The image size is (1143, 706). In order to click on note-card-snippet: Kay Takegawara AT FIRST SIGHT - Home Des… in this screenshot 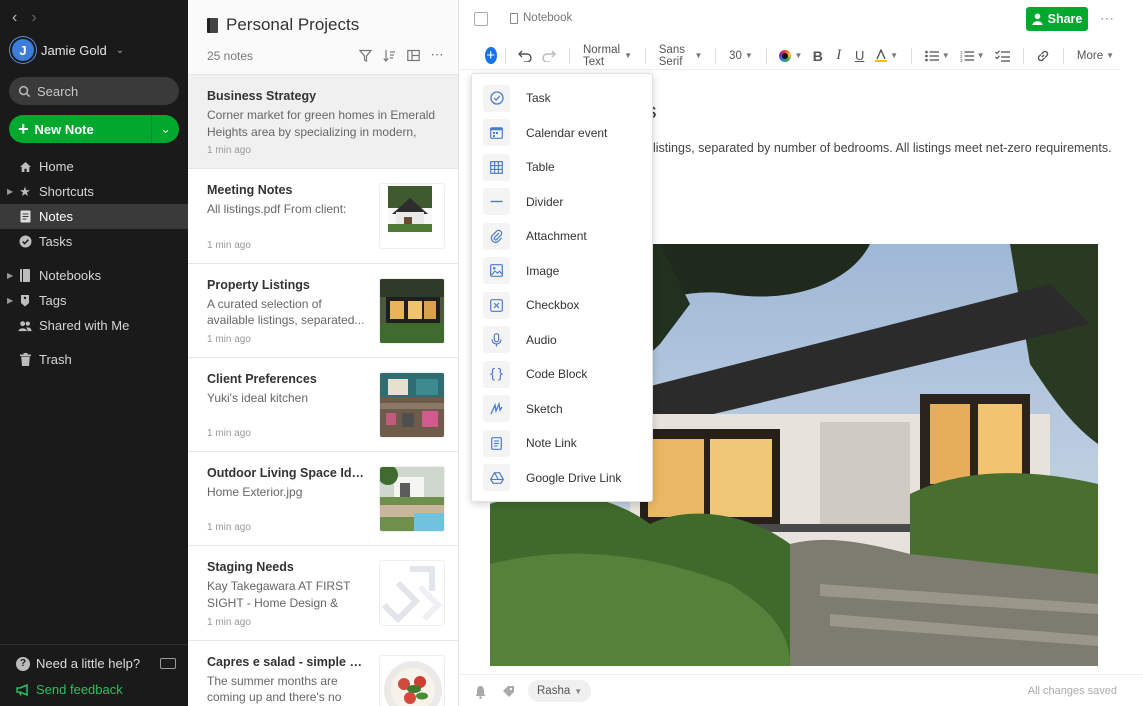, I will do `click(279, 594)`.